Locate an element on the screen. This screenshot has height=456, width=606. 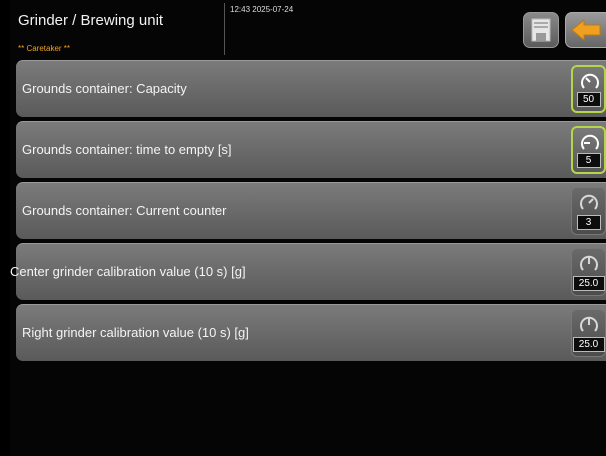
header-divider is located at coordinates (224, 29).